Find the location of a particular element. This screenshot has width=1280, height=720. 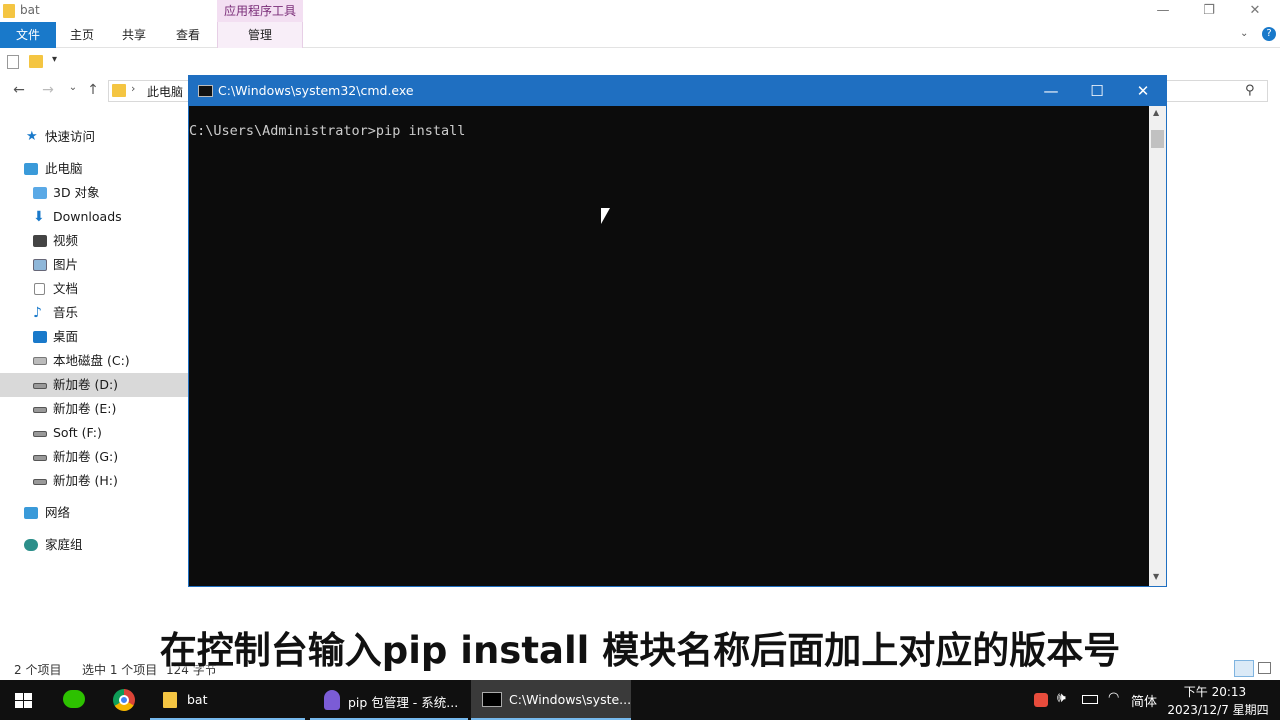

recent-dropdown-icon: ⌄ is located at coordinates (73, 91).